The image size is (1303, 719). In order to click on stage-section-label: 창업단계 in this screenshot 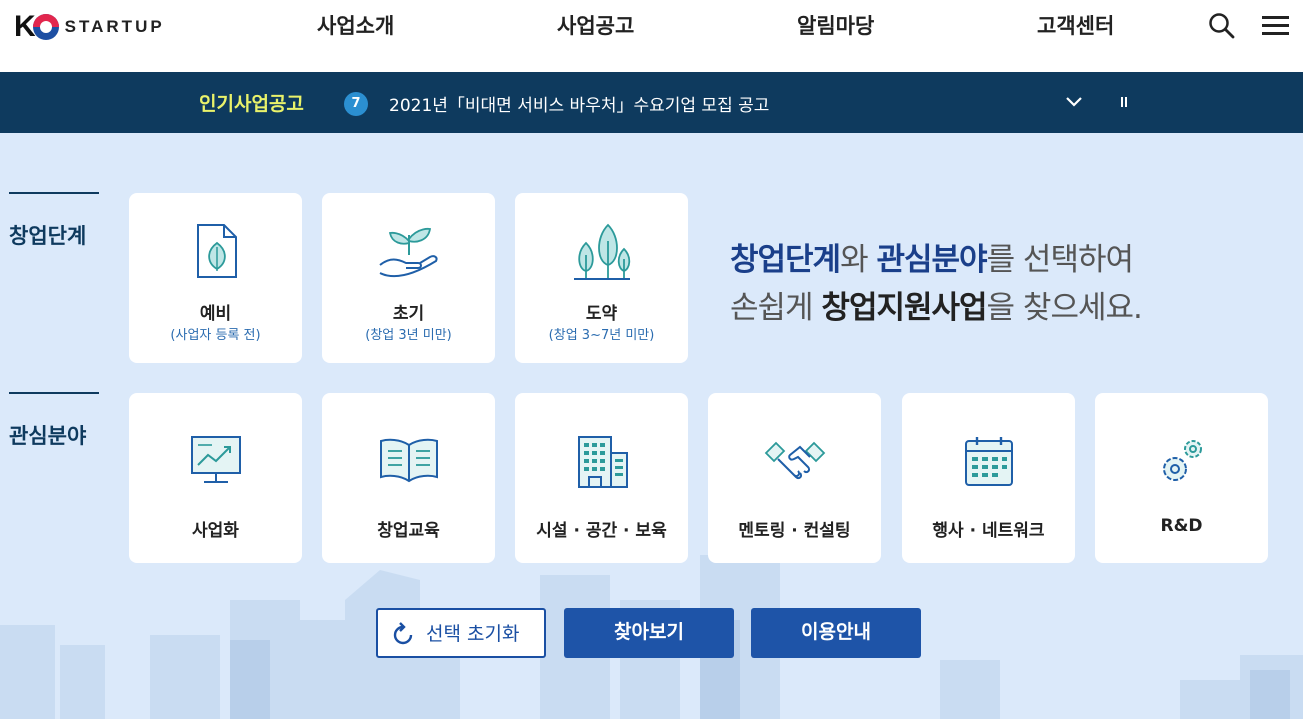, I will do `click(48, 236)`.